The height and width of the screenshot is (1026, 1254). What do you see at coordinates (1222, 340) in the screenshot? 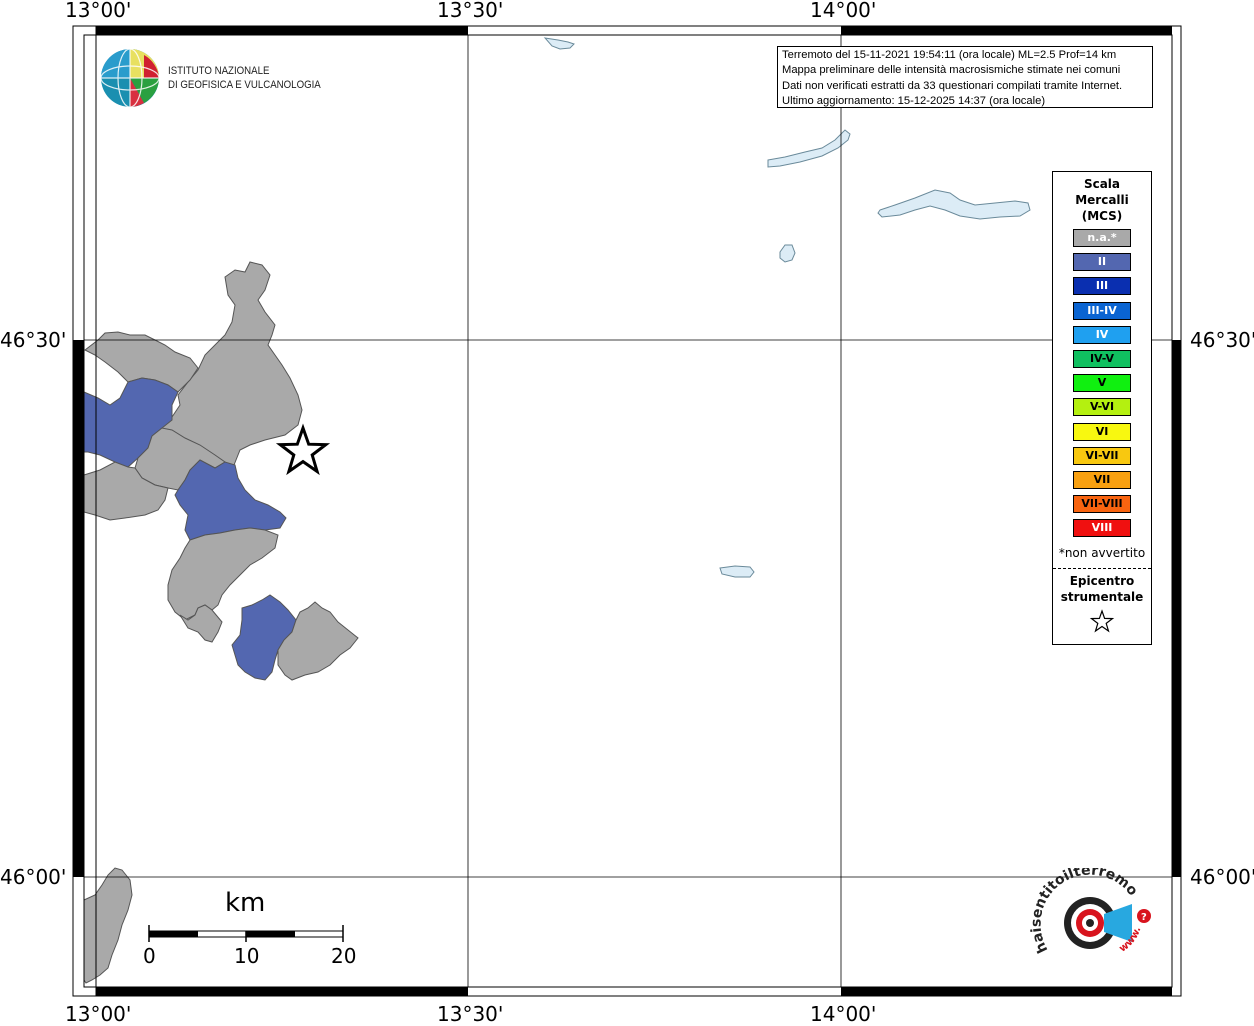
I see `coord-right-4630: 46°30'` at bounding box center [1222, 340].